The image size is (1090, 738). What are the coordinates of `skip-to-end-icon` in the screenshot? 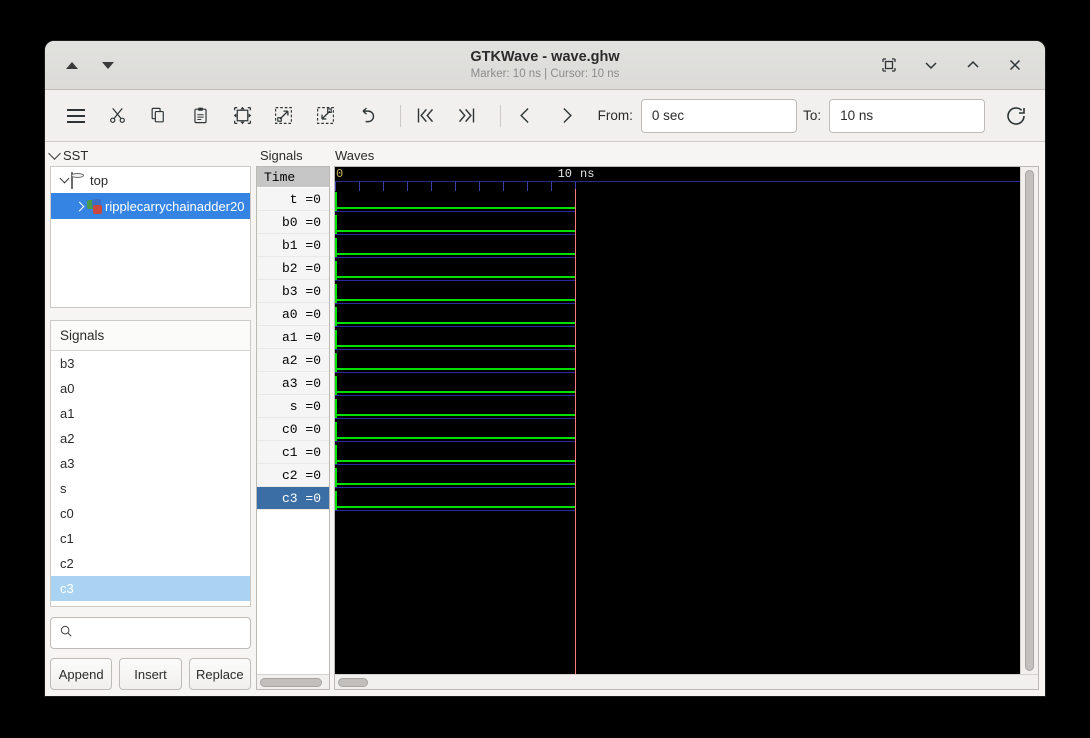 It's located at (467, 116).